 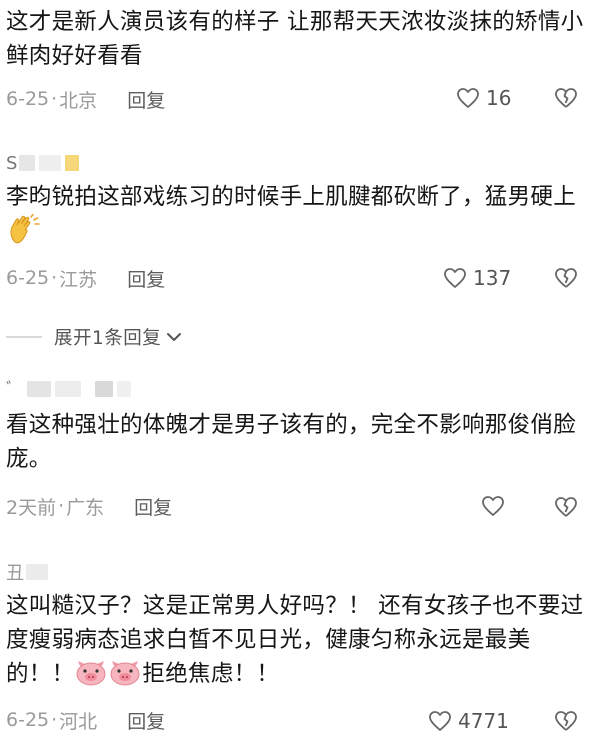 What do you see at coordinates (174, 337) in the screenshot?
I see `chevron-down-icon` at bounding box center [174, 337].